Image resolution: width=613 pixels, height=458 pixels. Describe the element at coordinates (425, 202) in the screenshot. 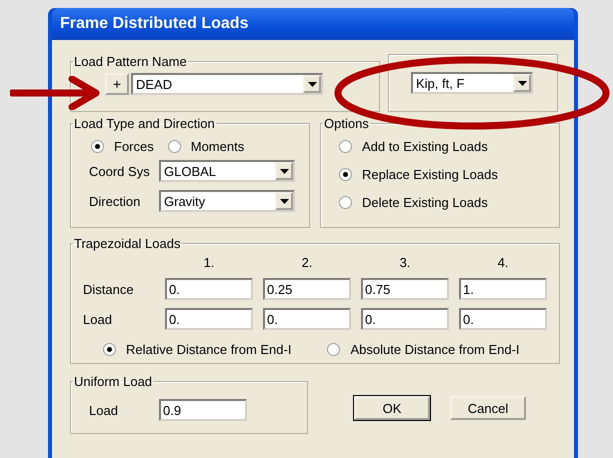

I see `radio-label: Delete Existing Loads` at that location.